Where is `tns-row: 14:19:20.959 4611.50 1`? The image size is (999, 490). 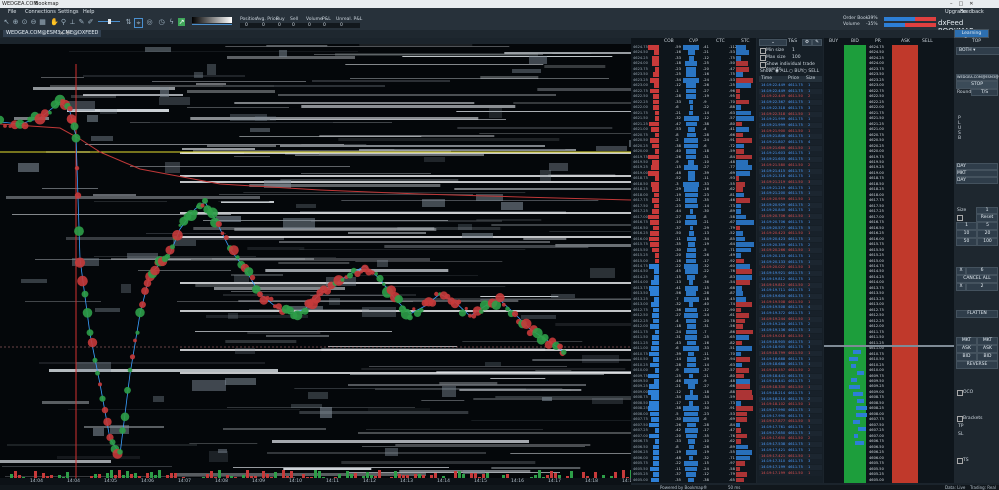
tns-row: 14:19:20.959 4611.50 1 is located at coordinates (790, 199).